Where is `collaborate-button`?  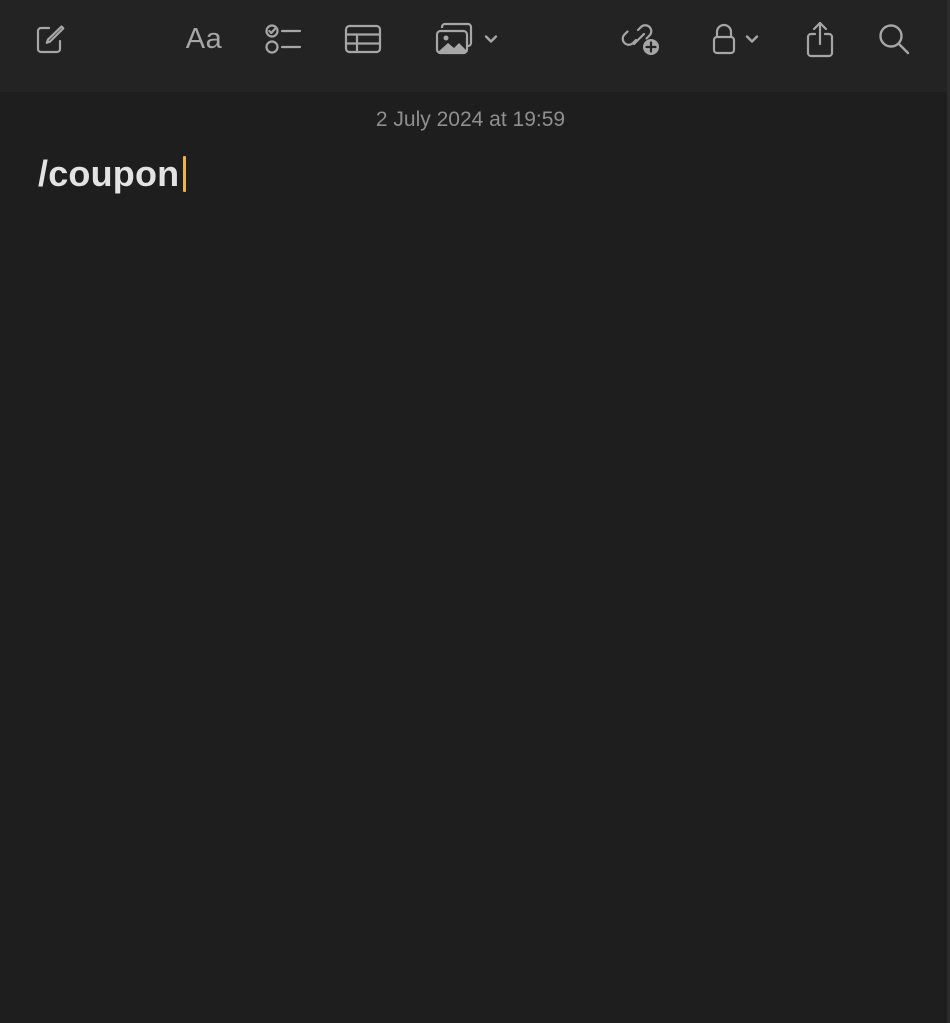
collaborate-button is located at coordinates (641, 39).